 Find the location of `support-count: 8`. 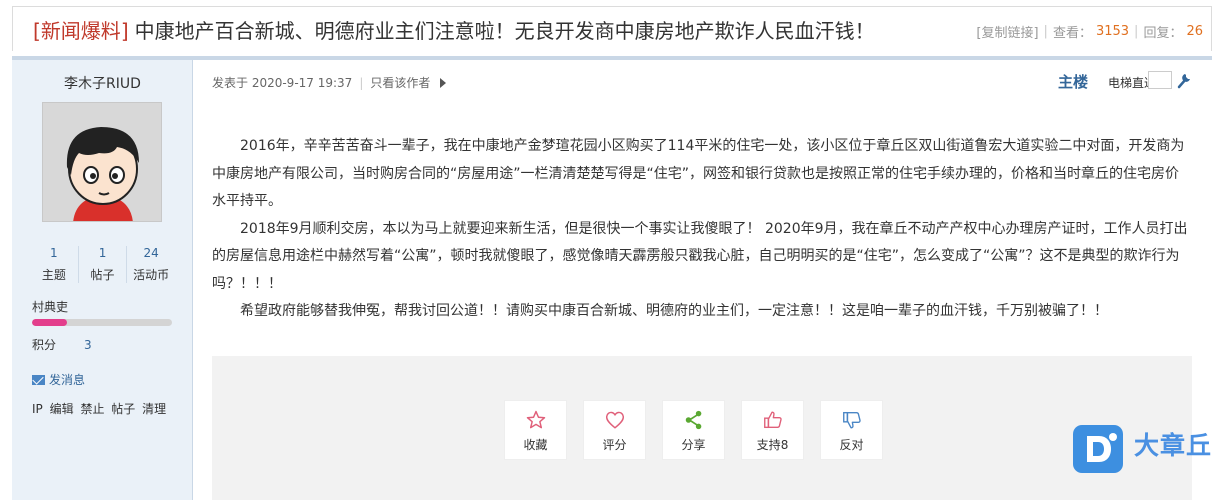

support-count: 8 is located at coordinates (784, 445).